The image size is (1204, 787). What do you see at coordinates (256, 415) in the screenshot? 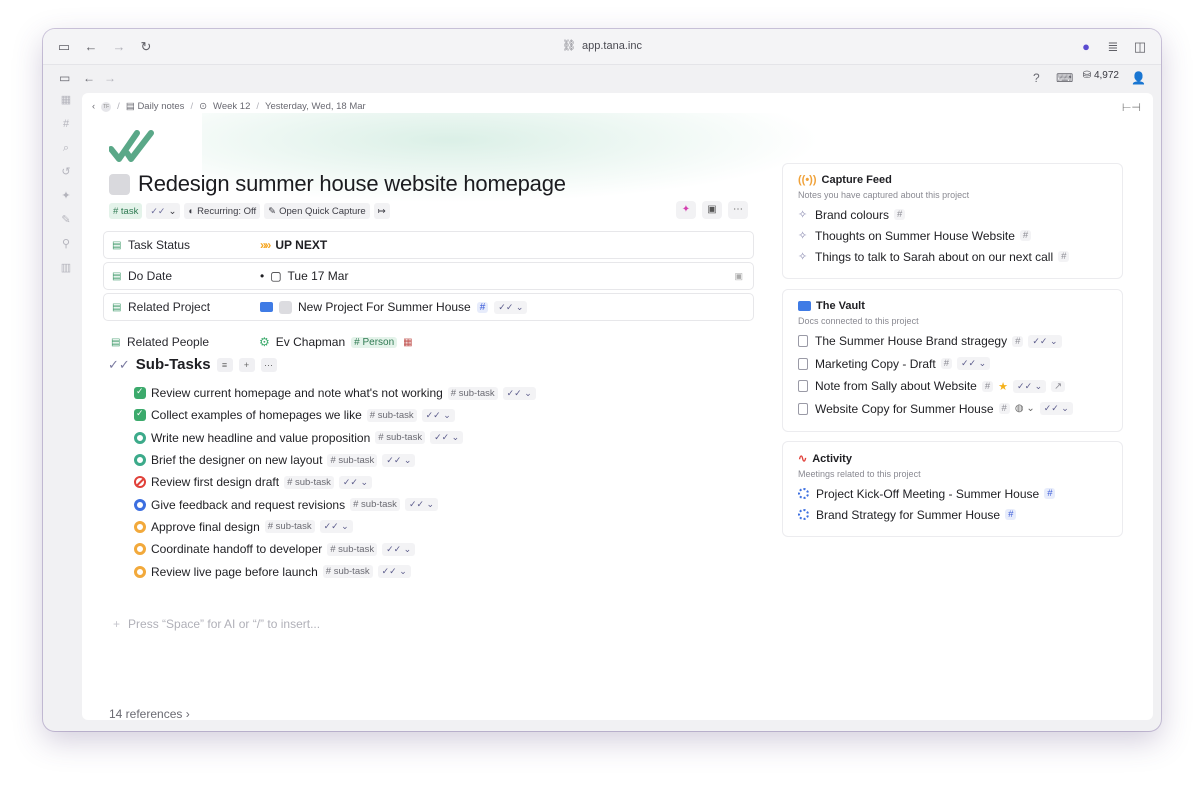
I see `subtask-label: Collect examples of homepages we like` at bounding box center [256, 415].